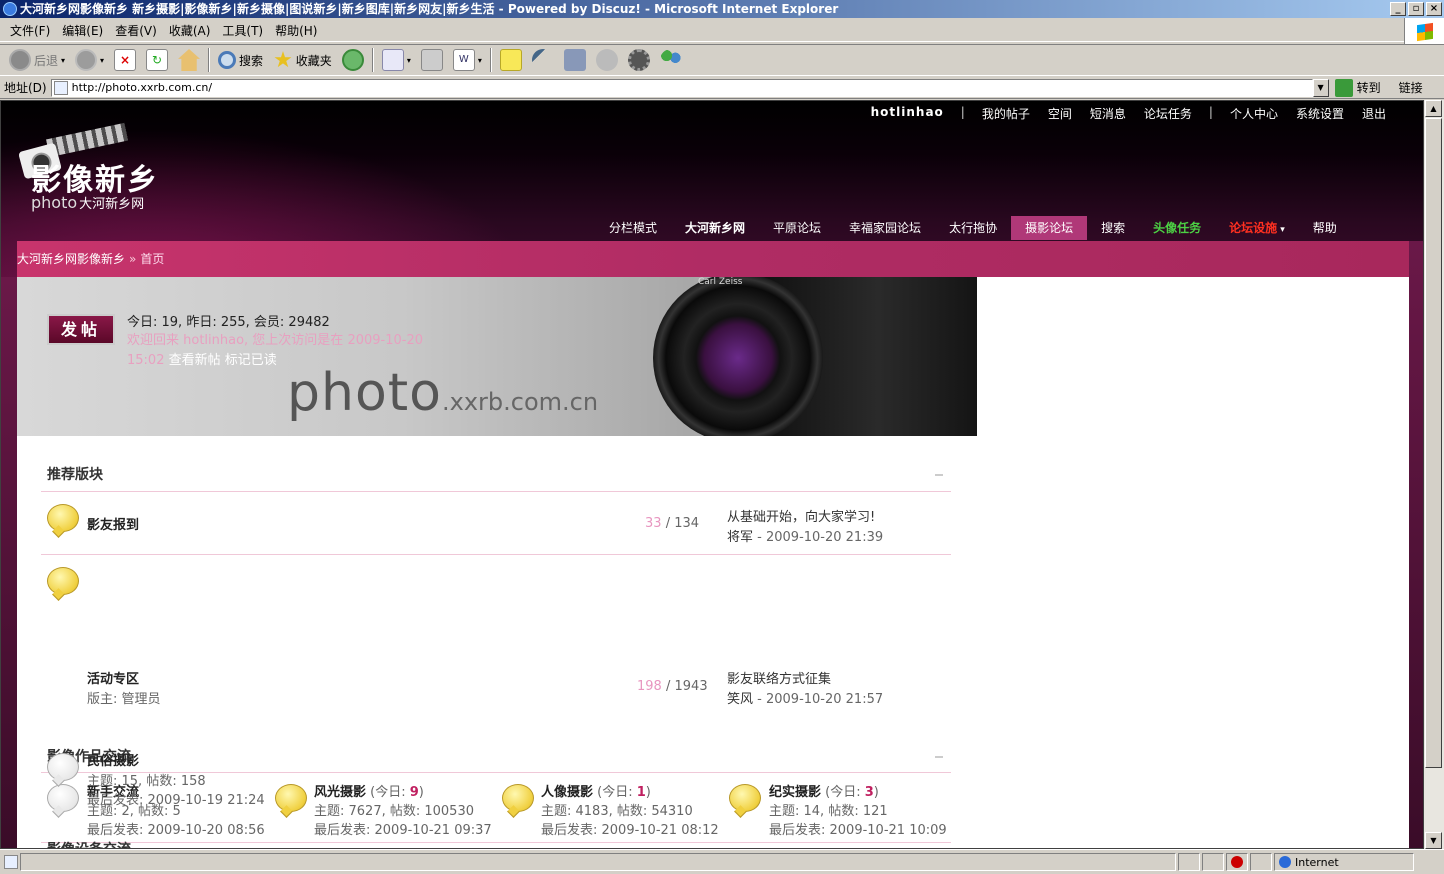 This screenshot has width=1444, height=874. Describe the element at coordinates (113, 523) in the screenshot. I see `forum-name-yingyou: 影友报到` at that location.